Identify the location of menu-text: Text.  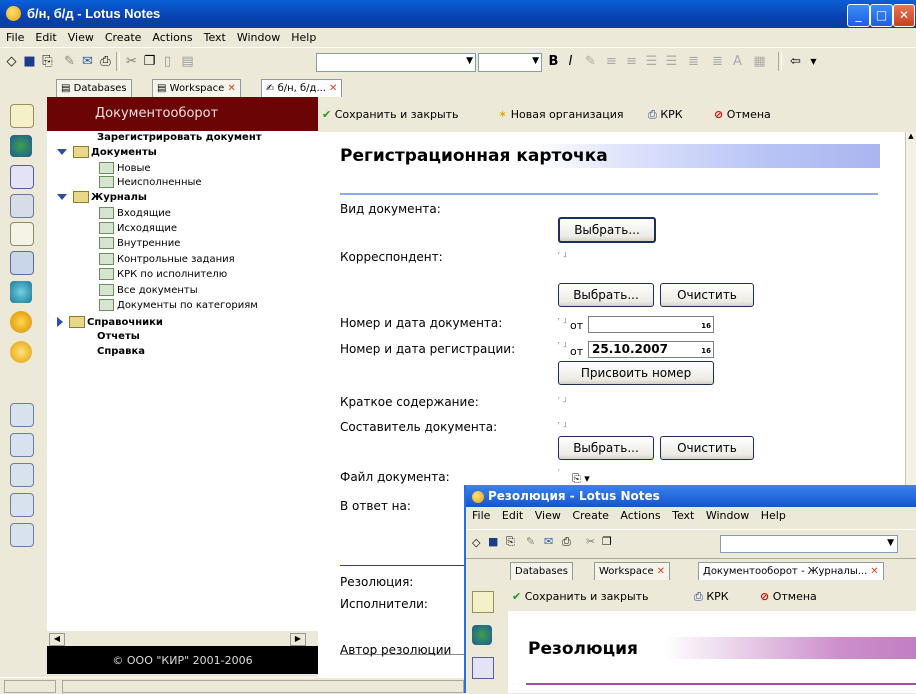
(214, 36).